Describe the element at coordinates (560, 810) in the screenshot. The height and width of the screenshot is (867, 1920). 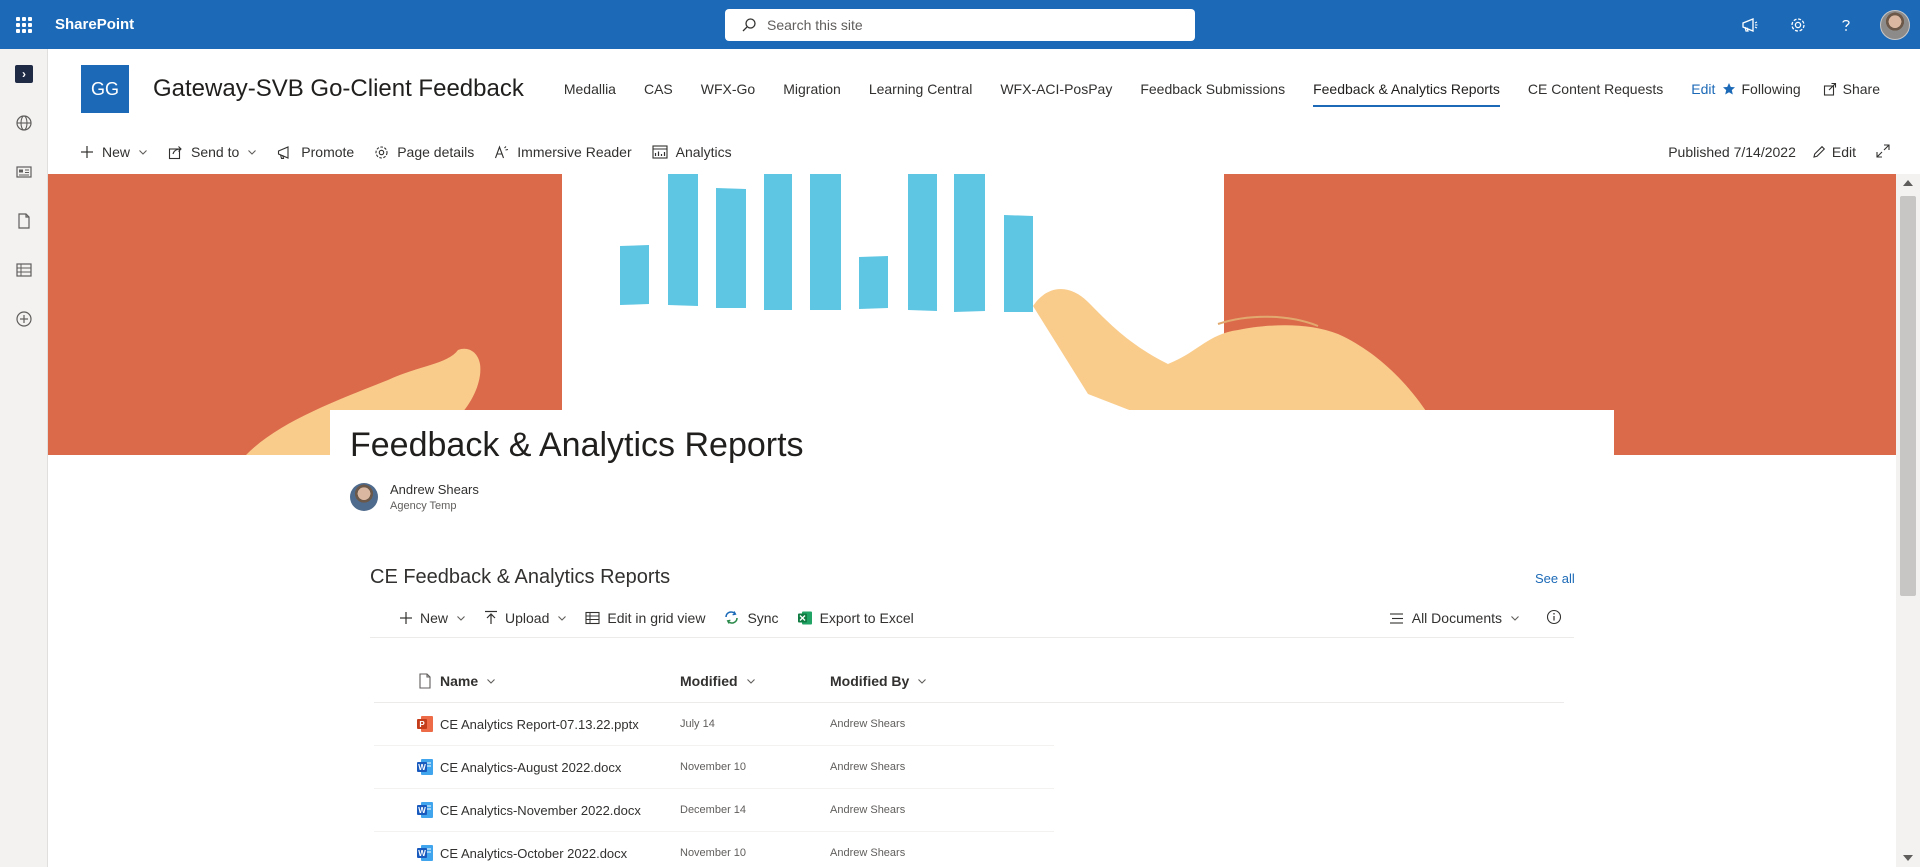
I see `file-name: CE Analytics-November 2022.docx` at that location.